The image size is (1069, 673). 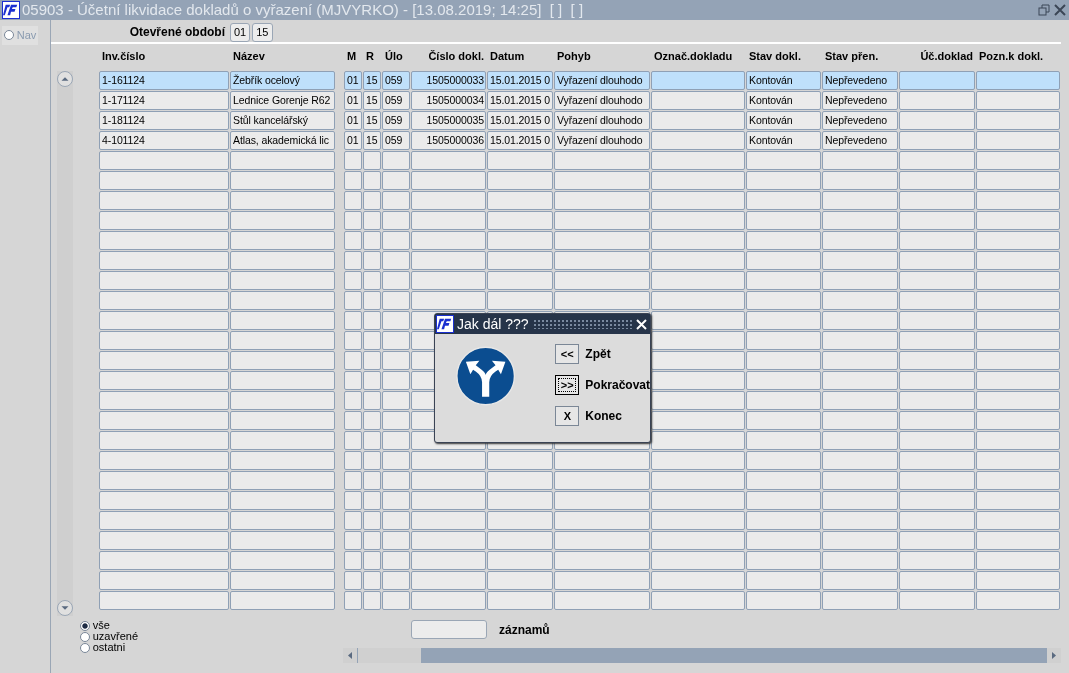 I want to click on period-year-field: 15, so click(x=262, y=32).